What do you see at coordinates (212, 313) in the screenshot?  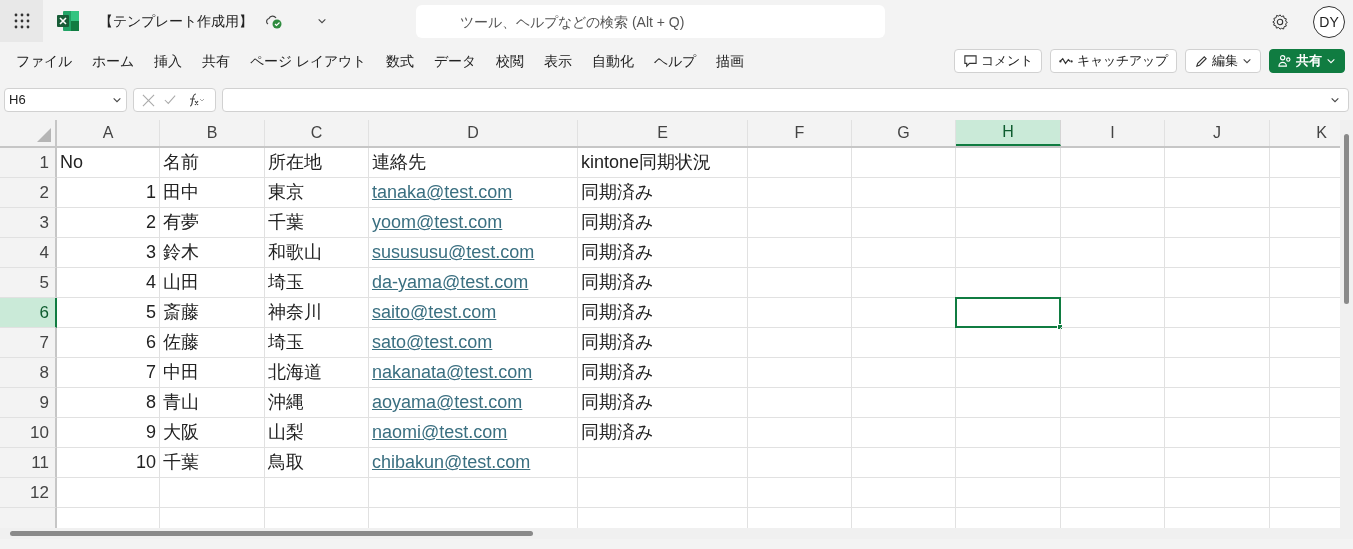 I see `table-cell: 斎藤` at bounding box center [212, 313].